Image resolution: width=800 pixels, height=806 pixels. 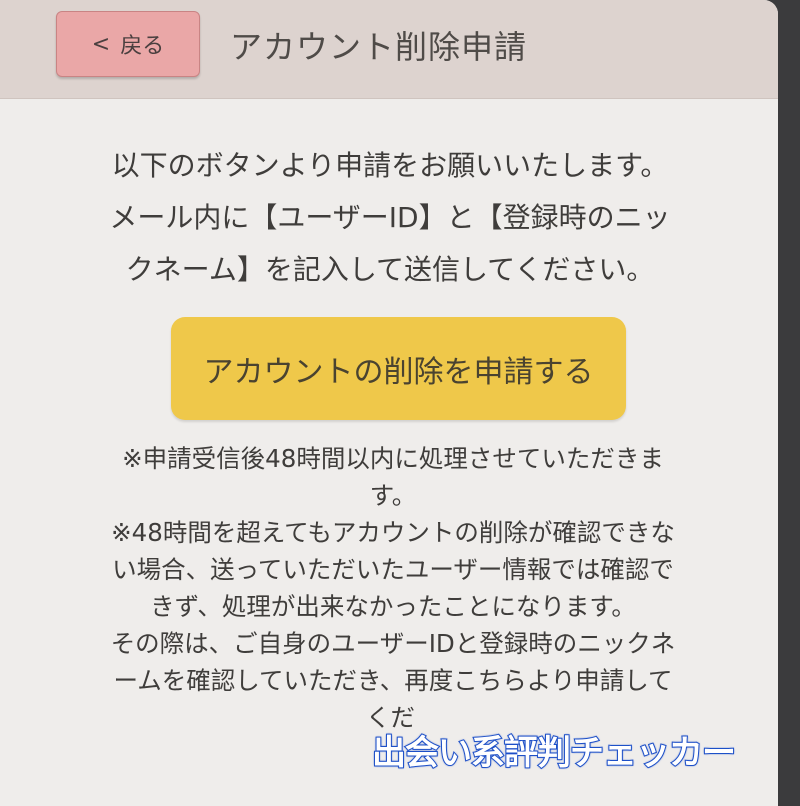 What do you see at coordinates (142, 46) in the screenshot?
I see `back-button-label: 戻る` at bounding box center [142, 46].